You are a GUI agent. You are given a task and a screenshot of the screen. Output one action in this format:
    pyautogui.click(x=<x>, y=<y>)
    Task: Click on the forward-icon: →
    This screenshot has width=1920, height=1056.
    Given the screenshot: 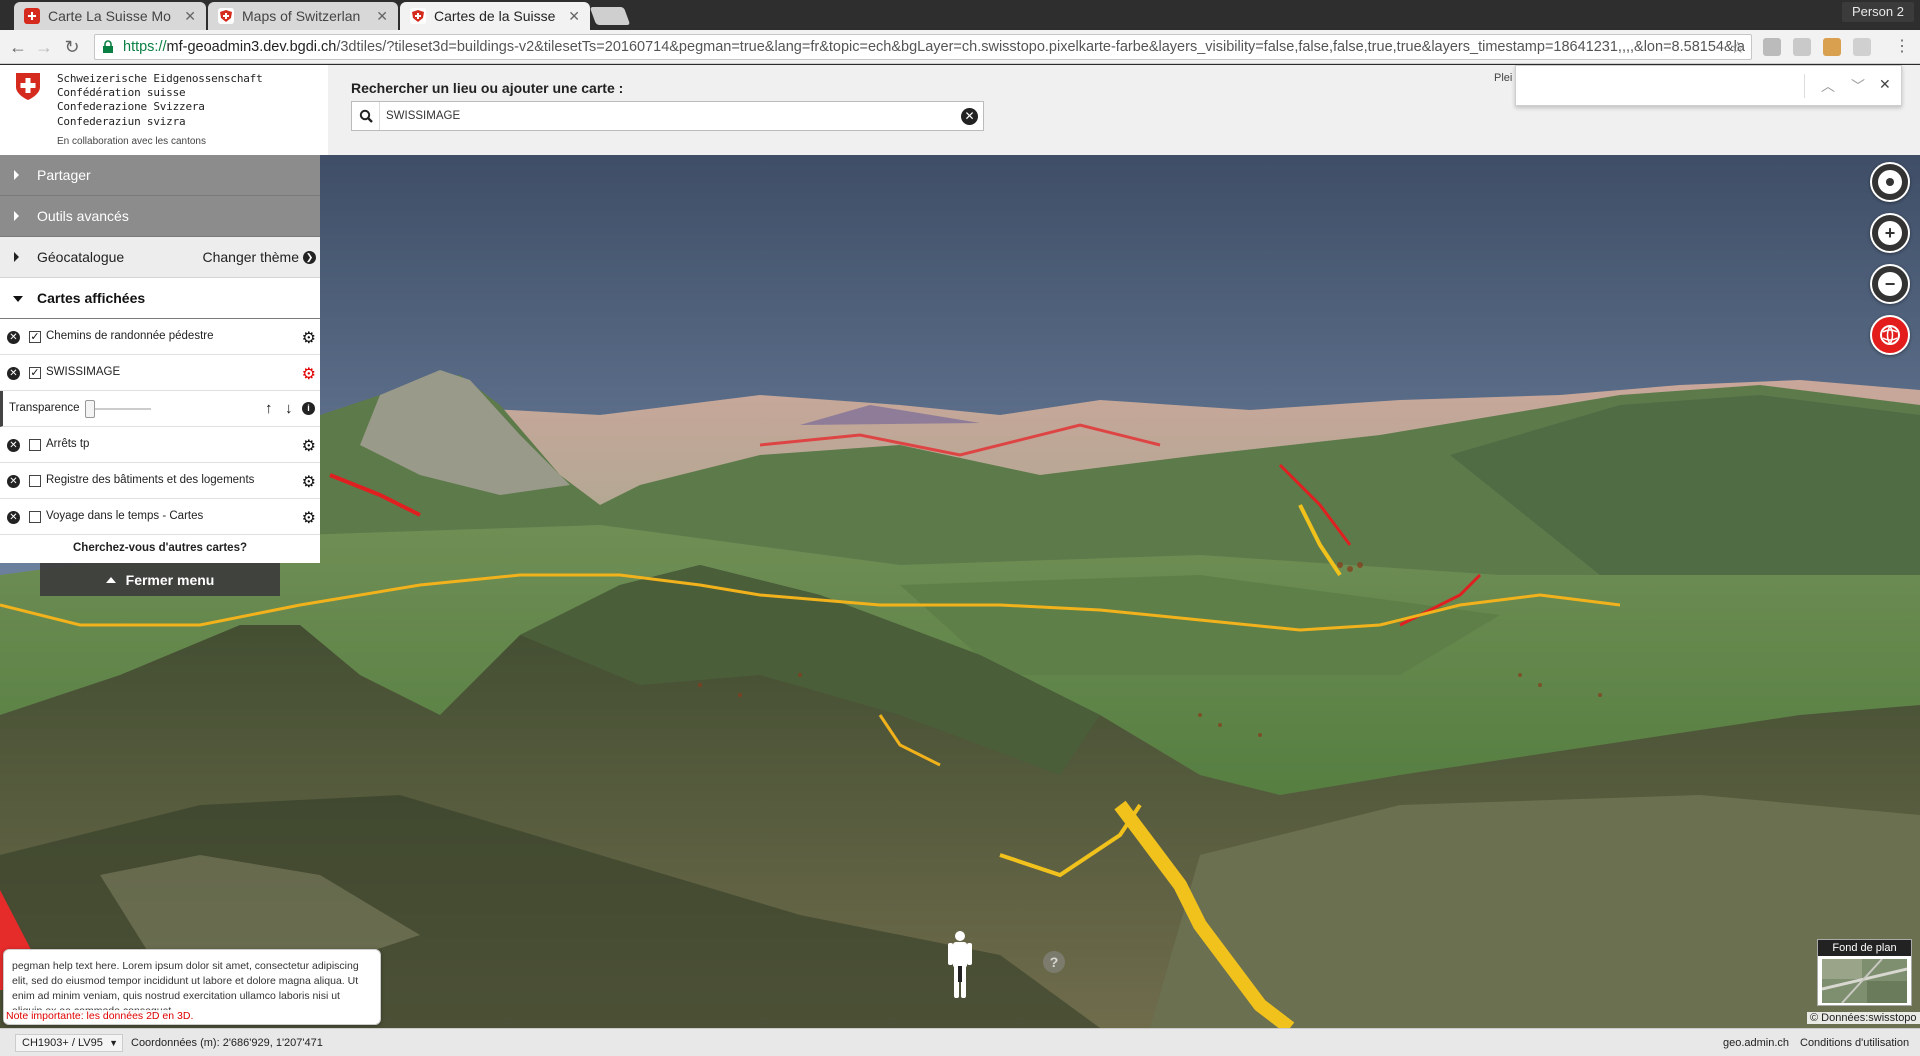 What is the action you would take?
    pyautogui.click(x=44, y=47)
    